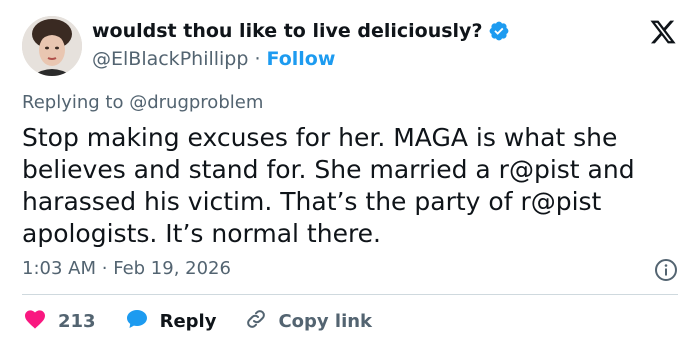 The height and width of the screenshot is (348, 700). I want to click on replying-to-prefix: Replying to, so click(73, 102).